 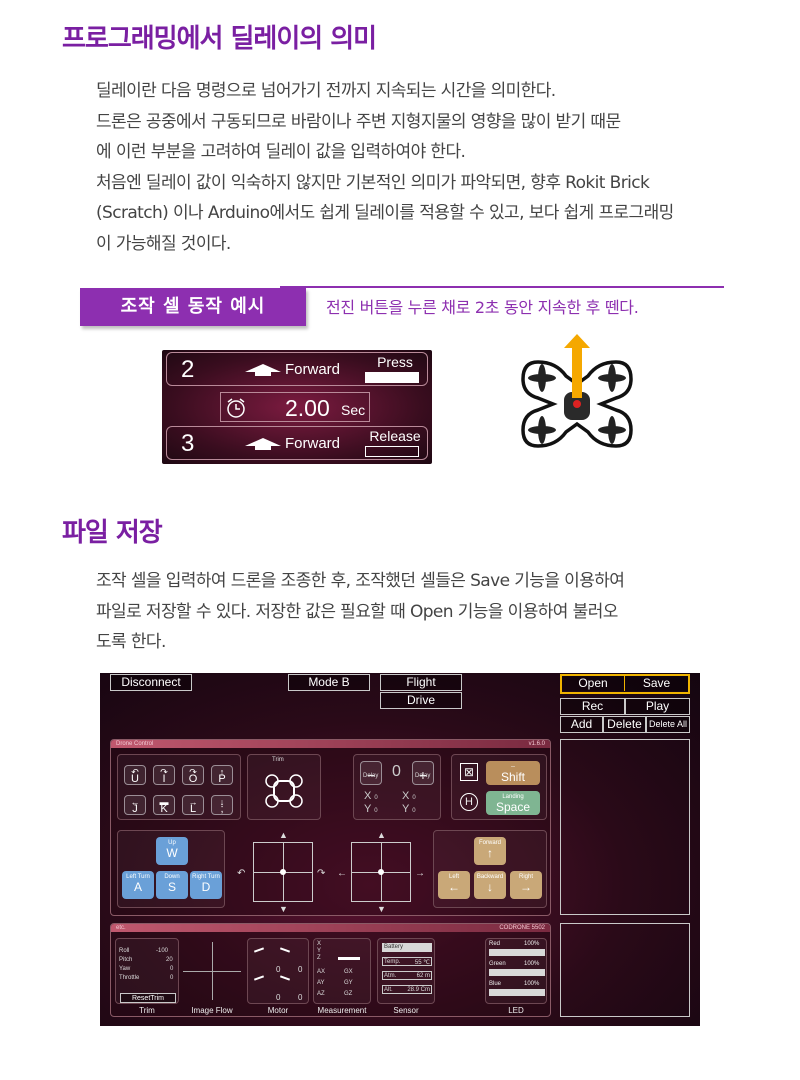 What do you see at coordinates (499, 787) in the screenshot?
I see `shift-space-group: ⊠ -- Shift H Landing Space` at bounding box center [499, 787].